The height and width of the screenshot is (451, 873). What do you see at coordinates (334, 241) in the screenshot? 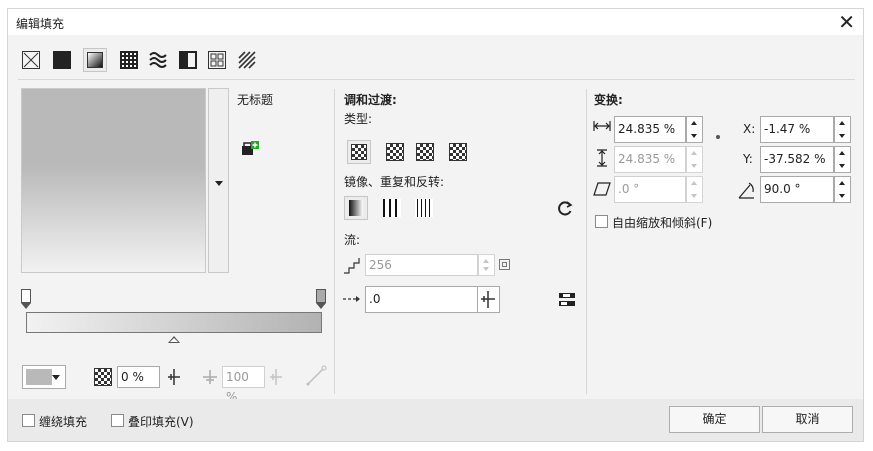
I see `panel-divider` at bounding box center [334, 241].